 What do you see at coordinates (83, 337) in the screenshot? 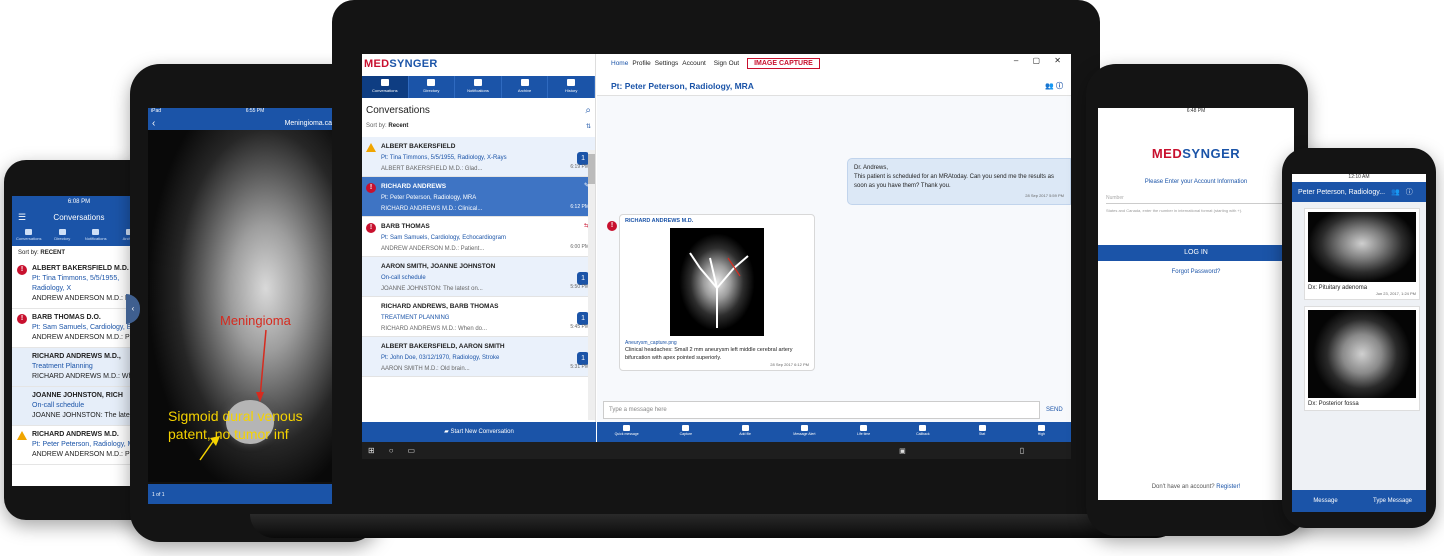
I see `item-preview: ANDREW ANDERSON M.D.: Pa` at bounding box center [83, 337].